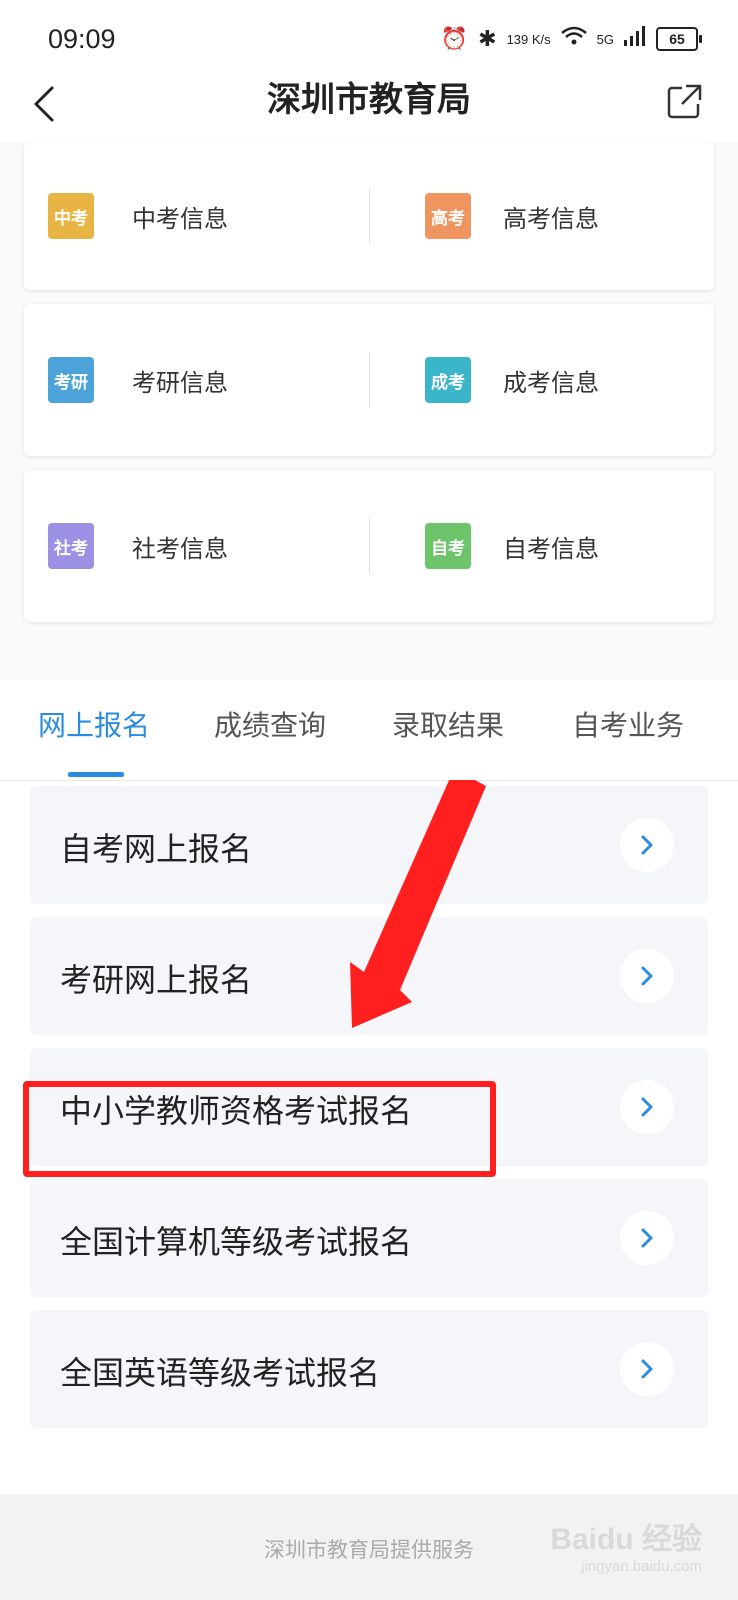 The width and height of the screenshot is (738, 1600). Describe the element at coordinates (369, 730) in the screenshot. I see `tab-bar: 网上报名 成绩查询 录取结果 自考业务` at that location.